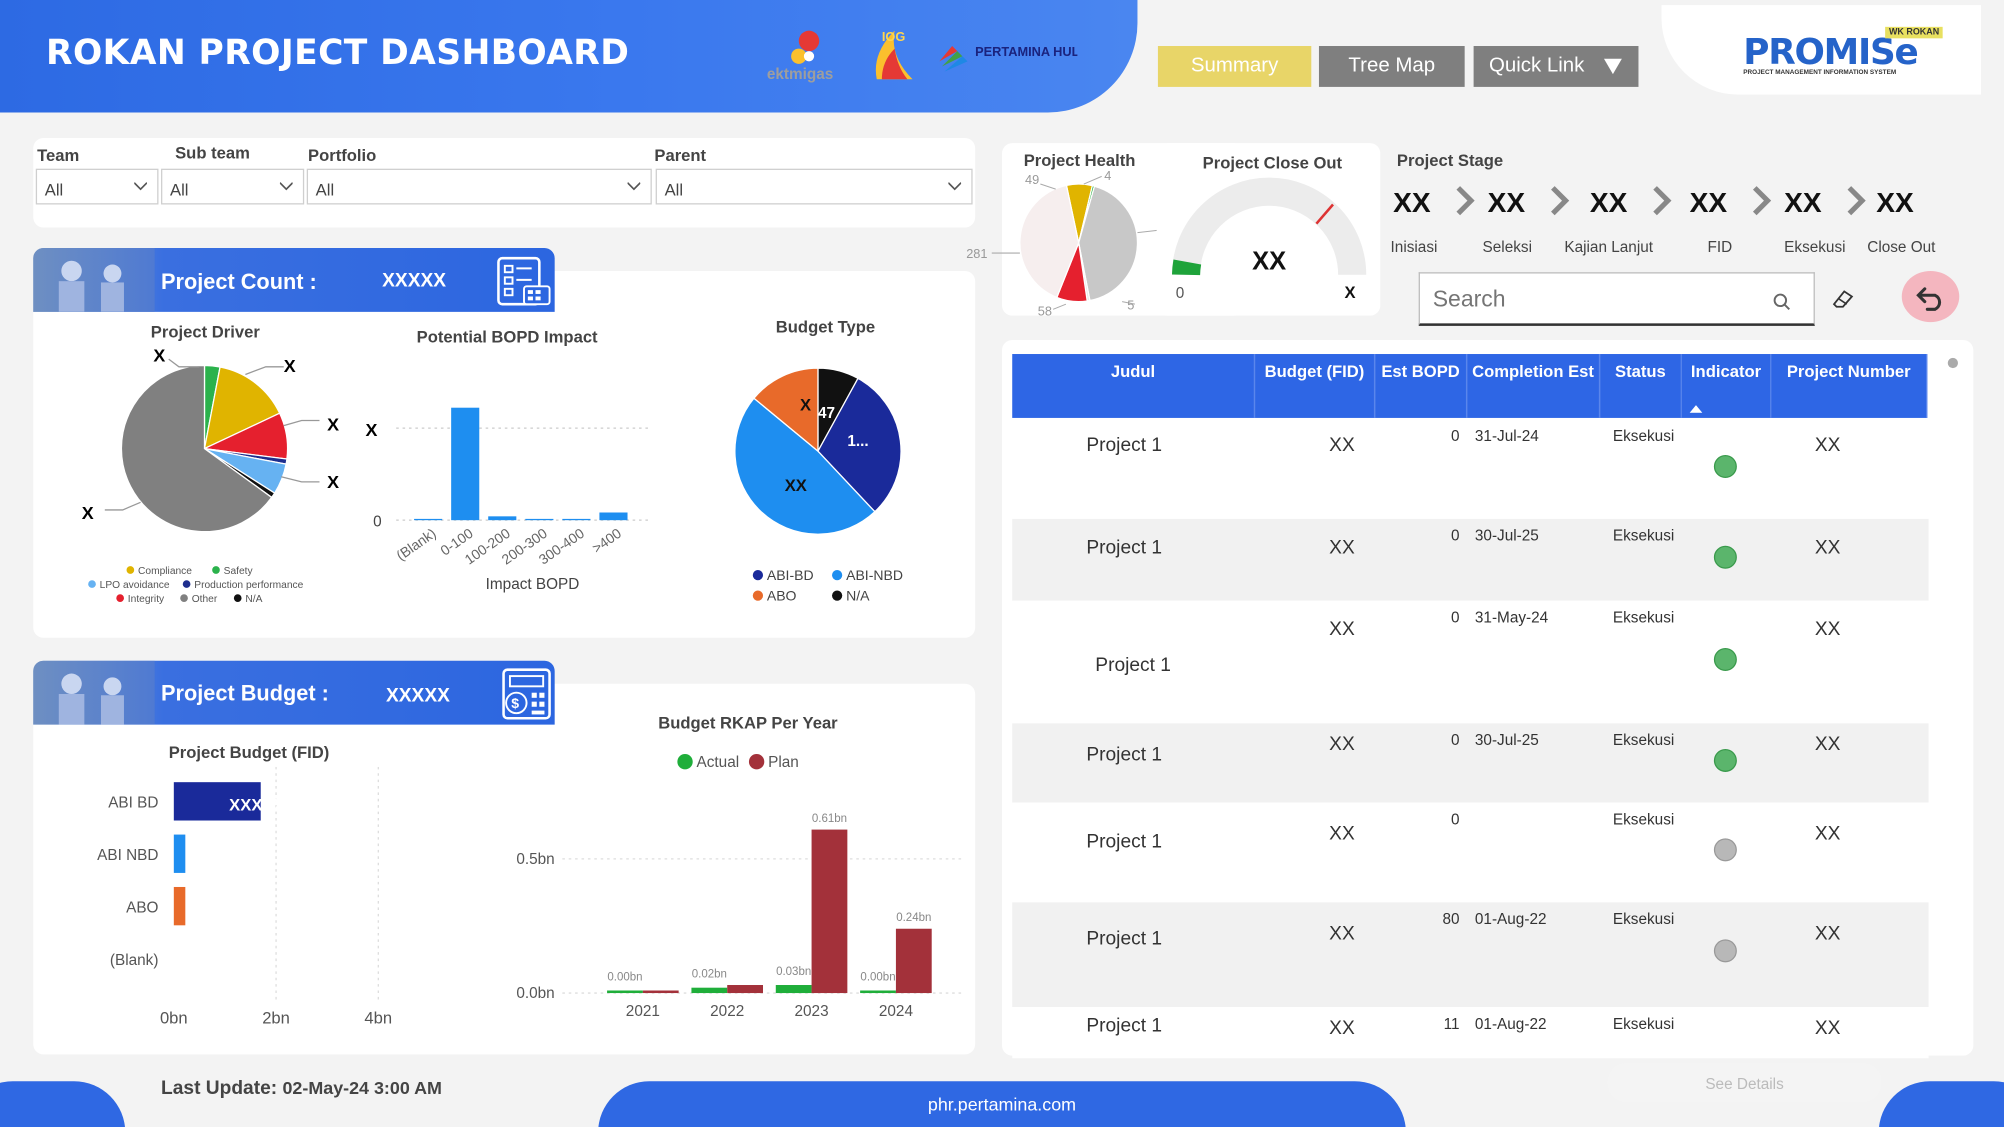 The width and height of the screenshot is (2004, 1127). What do you see at coordinates (1414, 247) in the screenshot?
I see `stage-name: Inisiasi` at bounding box center [1414, 247].